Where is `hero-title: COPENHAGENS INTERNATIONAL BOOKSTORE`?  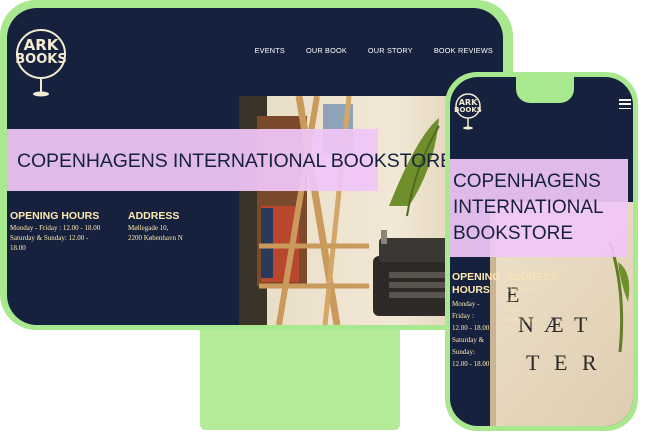
hero-title: COPENHAGENS INTERNATIONAL BOOKSTORE is located at coordinates (235, 161).